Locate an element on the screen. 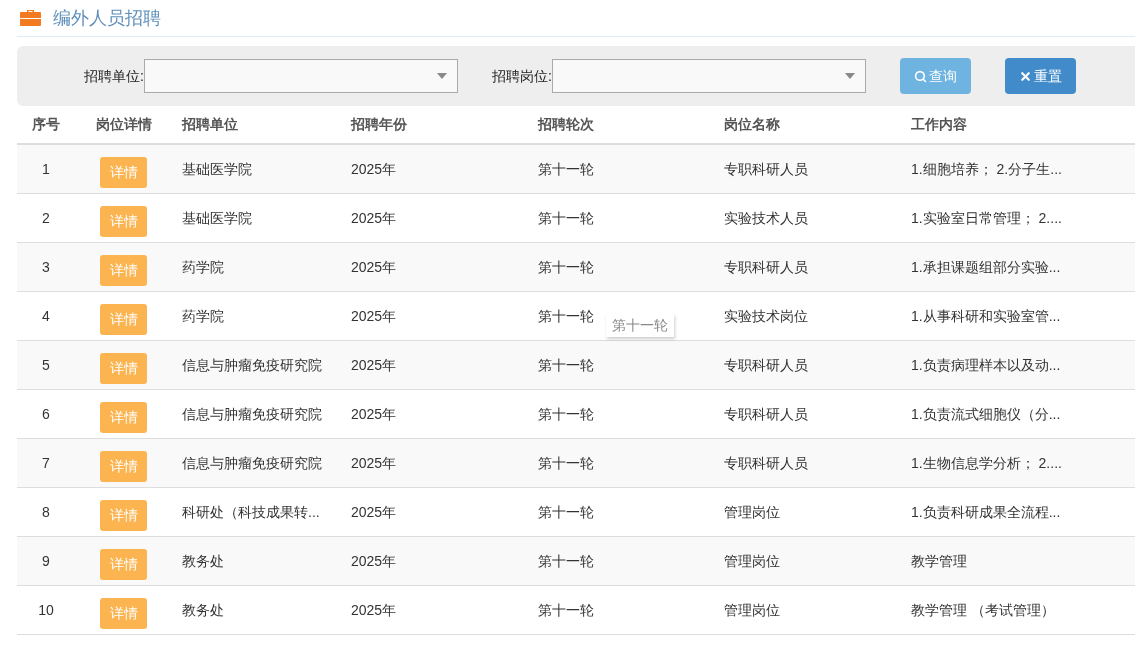  filter-label: 招聘岗位: is located at coordinates (521, 76).